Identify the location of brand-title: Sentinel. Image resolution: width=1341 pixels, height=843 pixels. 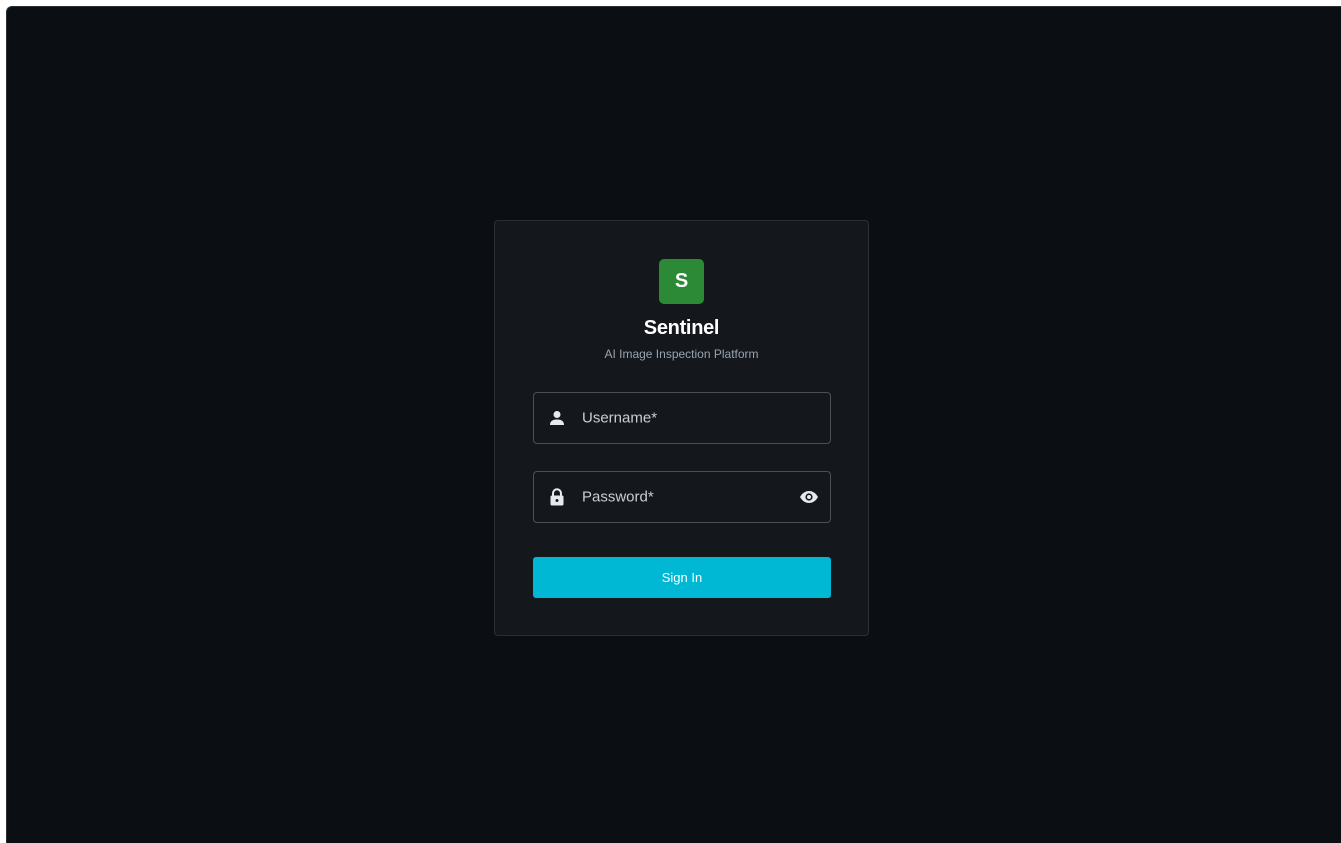
(681, 328).